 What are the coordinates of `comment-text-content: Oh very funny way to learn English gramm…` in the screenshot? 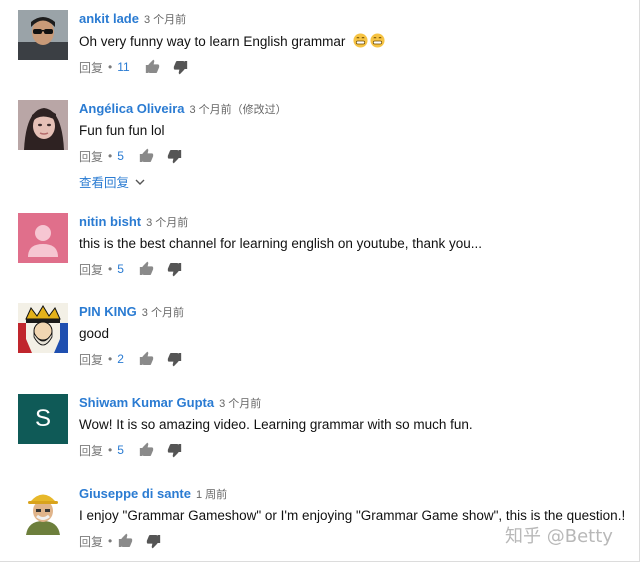 It's located at (212, 41).